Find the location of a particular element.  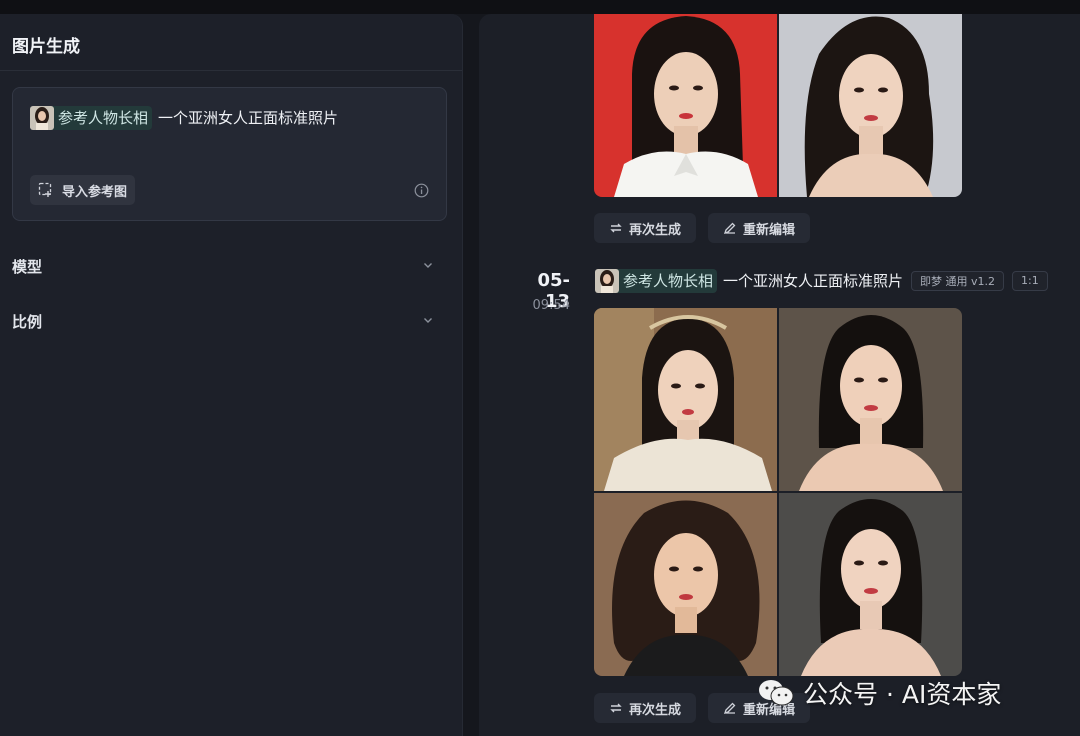

prompt-line: 参考人物长相 一个亚洲女人正面标准照片 is located at coordinates (184, 117).